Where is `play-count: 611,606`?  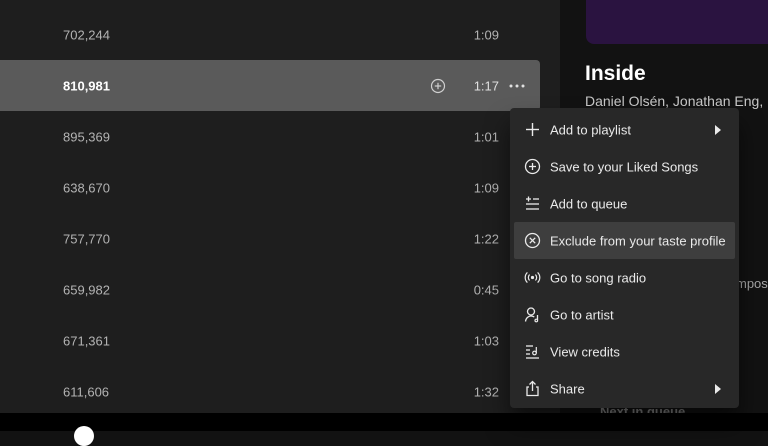
play-count: 611,606 is located at coordinates (86, 391).